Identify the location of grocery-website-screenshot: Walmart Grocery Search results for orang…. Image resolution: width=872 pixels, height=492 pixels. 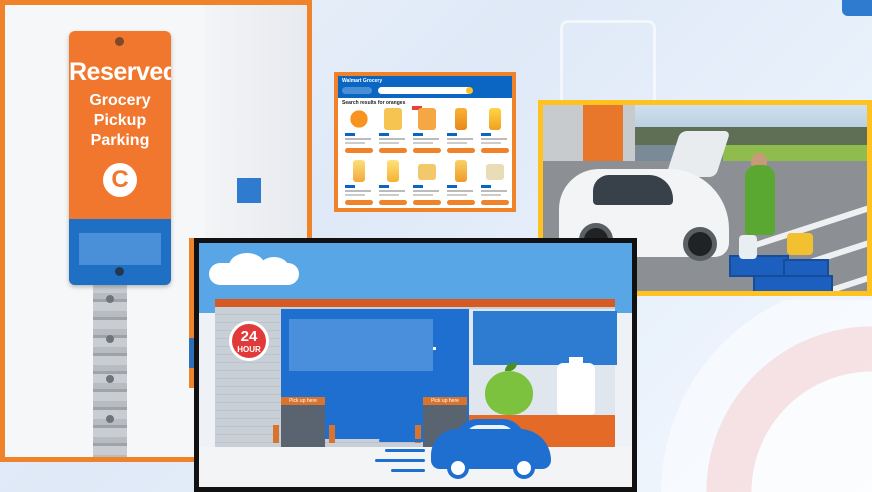
(425, 142).